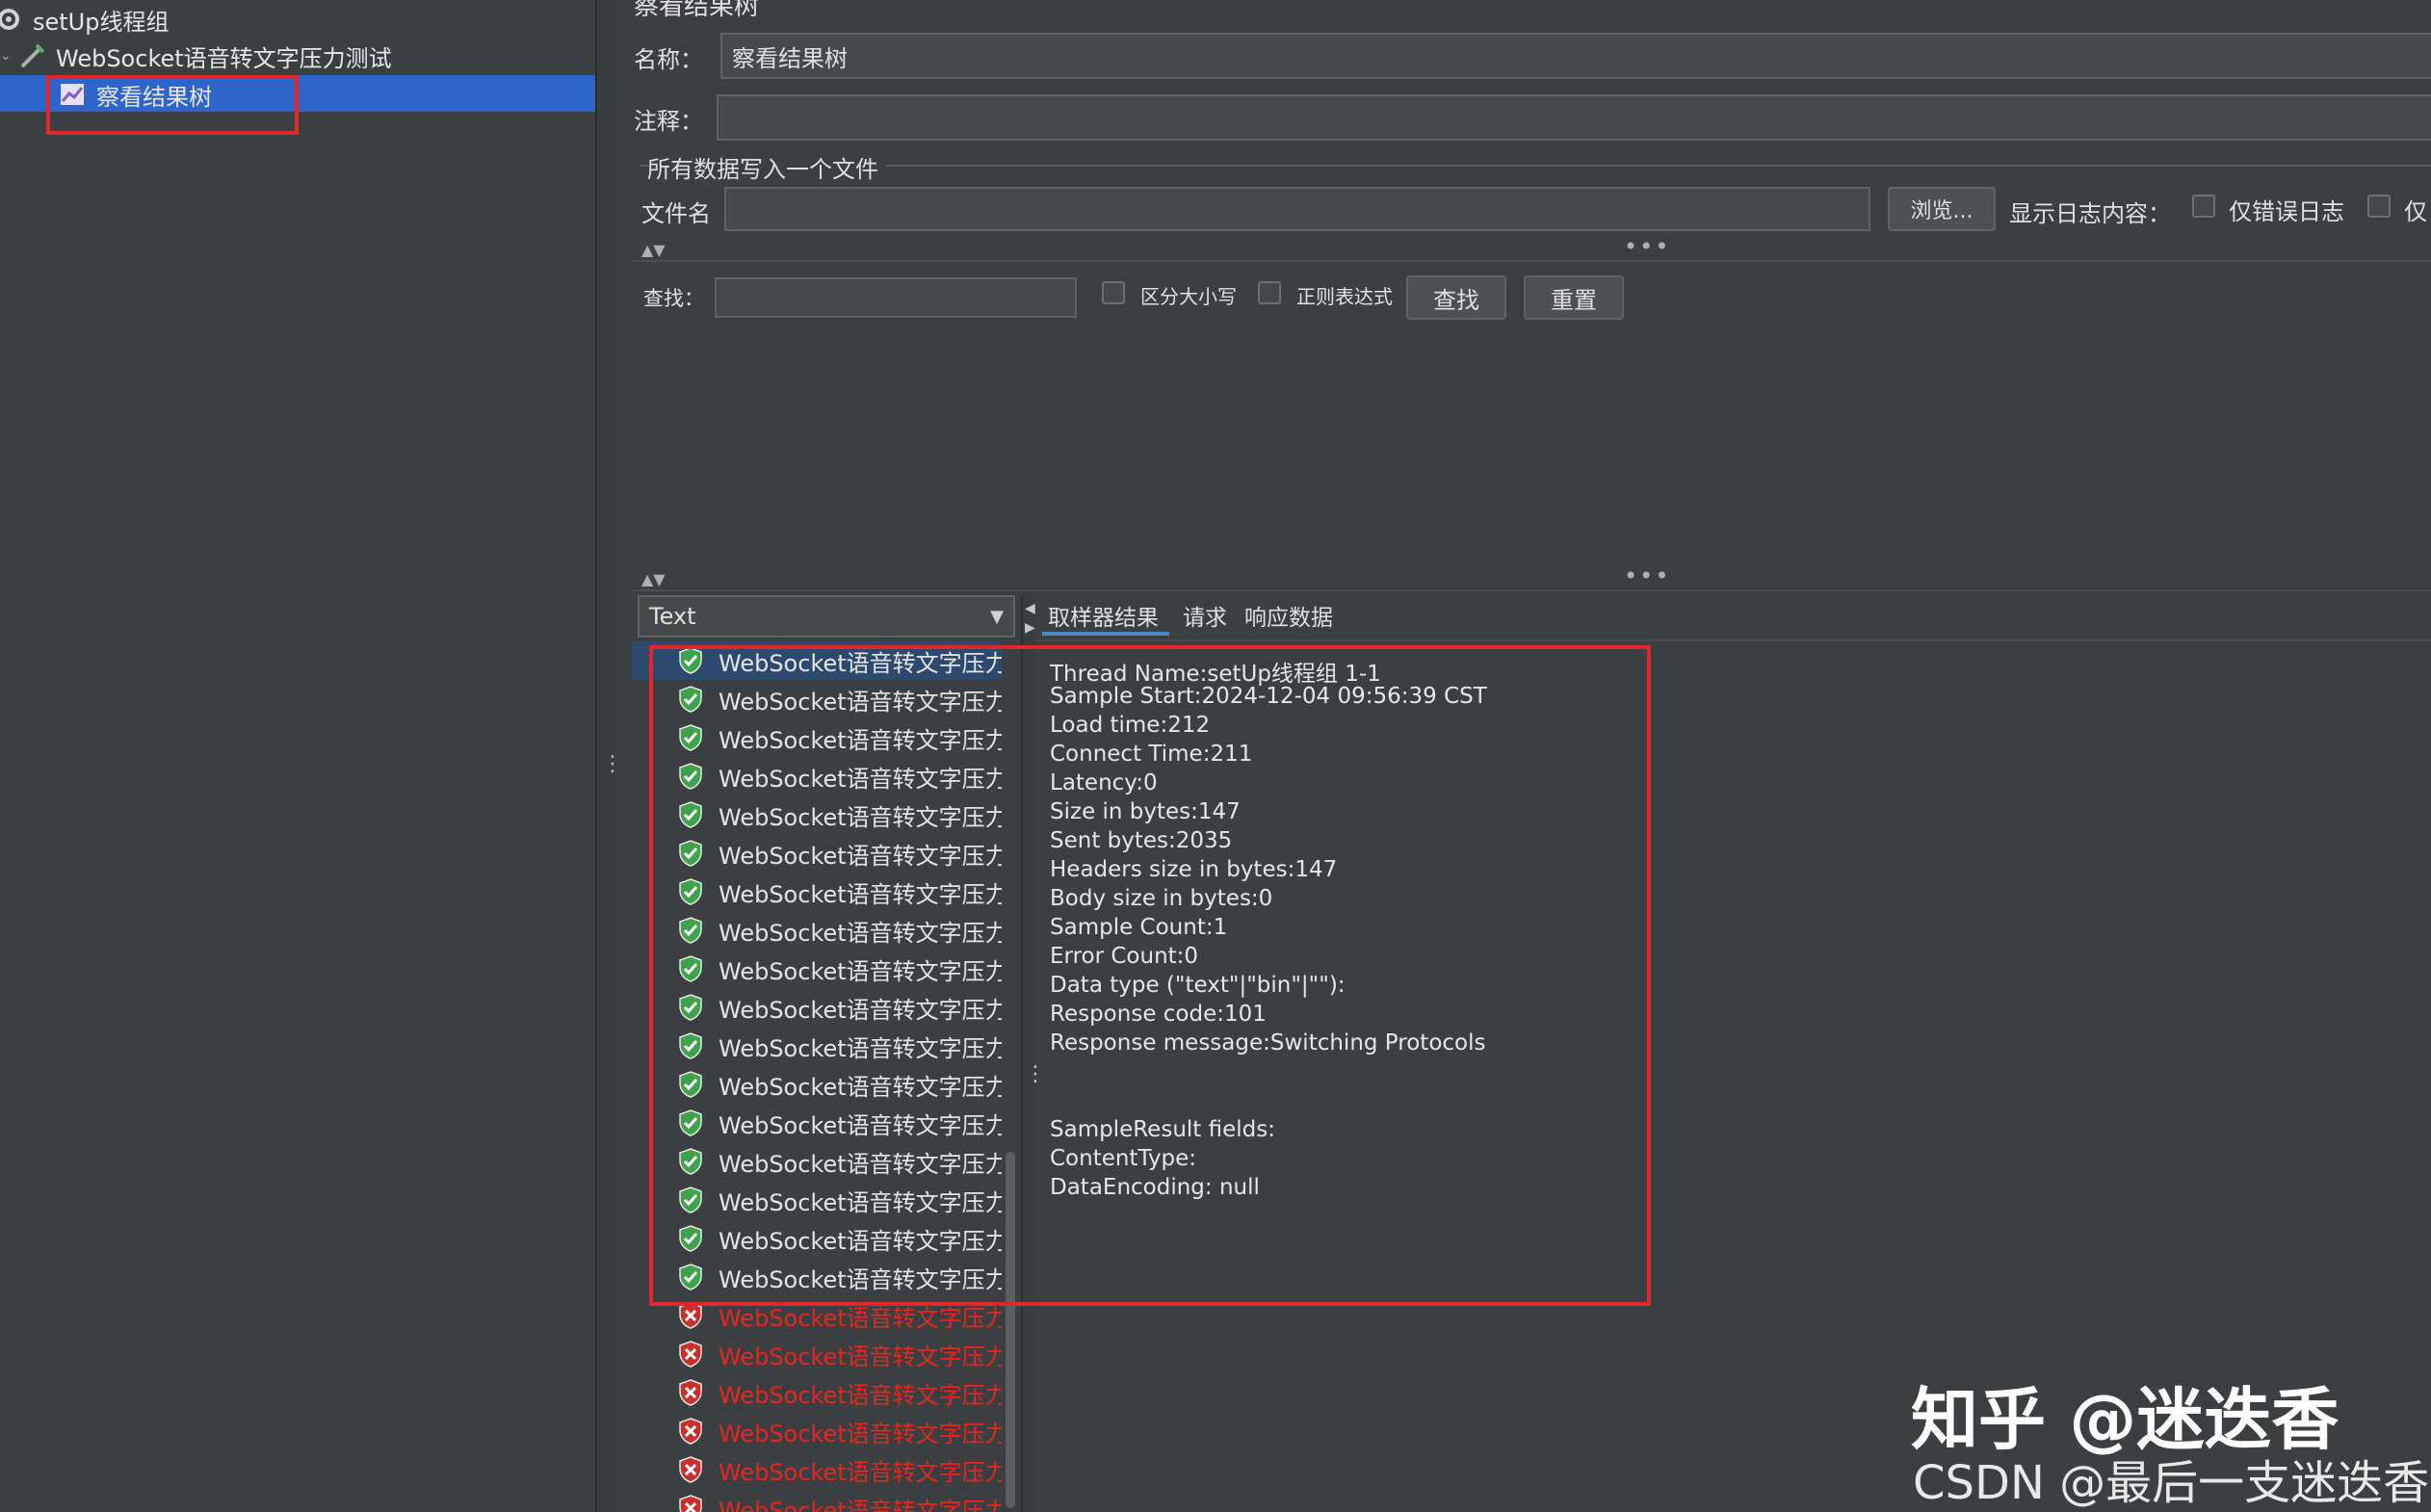 This screenshot has width=2431, height=1512. Describe the element at coordinates (32, 55) in the screenshot. I see `pipette-icon` at that location.